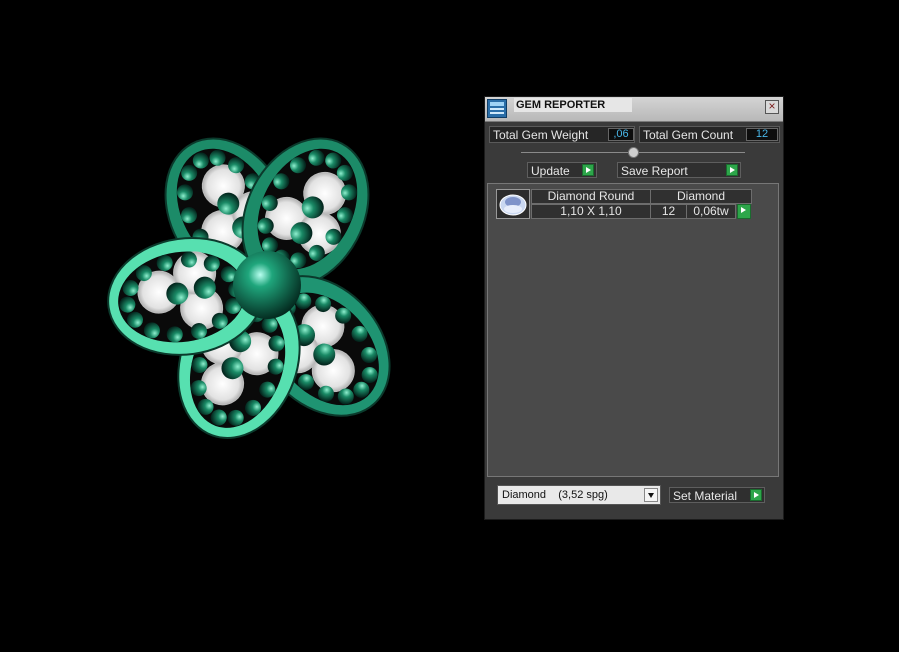 This screenshot has width=899, height=652. What do you see at coordinates (541, 135) in the screenshot?
I see `total-gem-weight-label: Total Gem Weight` at bounding box center [541, 135].